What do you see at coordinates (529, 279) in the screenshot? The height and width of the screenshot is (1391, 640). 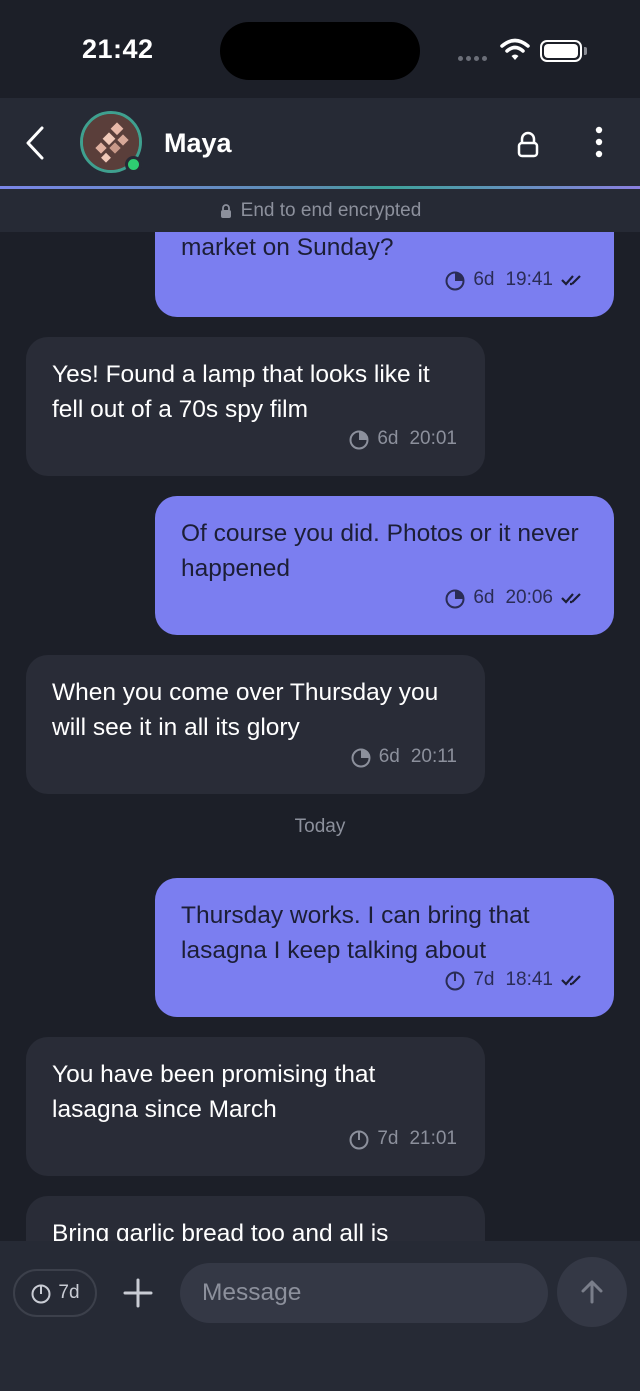 I see `message-time: 19:41` at bounding box center [529, 279].